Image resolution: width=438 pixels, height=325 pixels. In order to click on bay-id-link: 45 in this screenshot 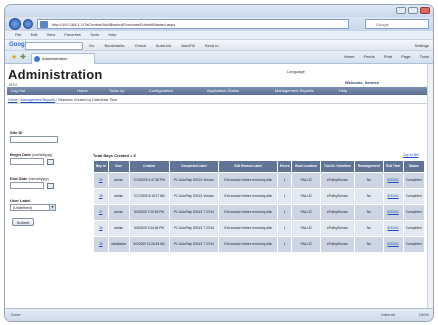, I will do `click(101, 244)`.